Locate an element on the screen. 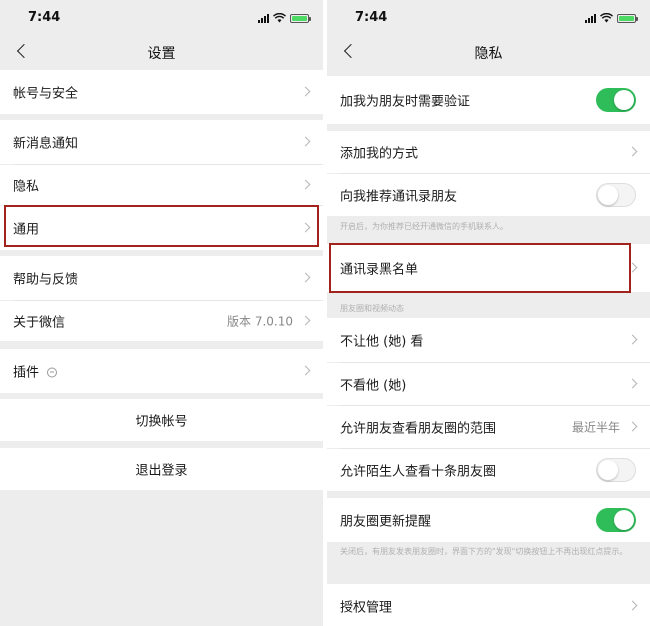  recommend-note: 开启后，为你推荐已经开通微信的手机联系人。 is located at coordinates (424, 226).